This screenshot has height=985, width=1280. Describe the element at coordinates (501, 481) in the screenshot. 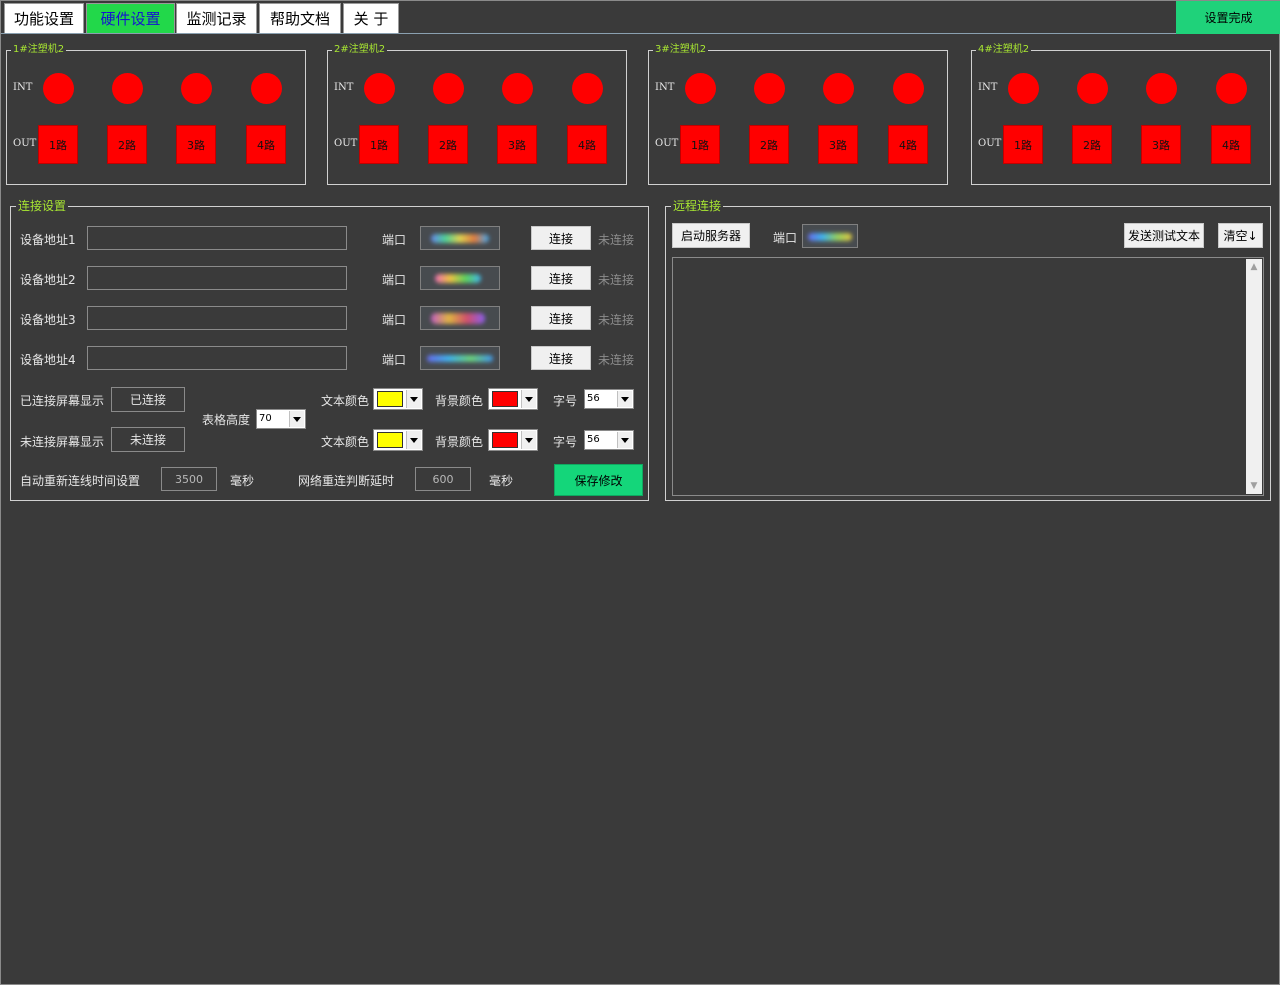

I see `ms-unit-label: 毫秒` at that location.